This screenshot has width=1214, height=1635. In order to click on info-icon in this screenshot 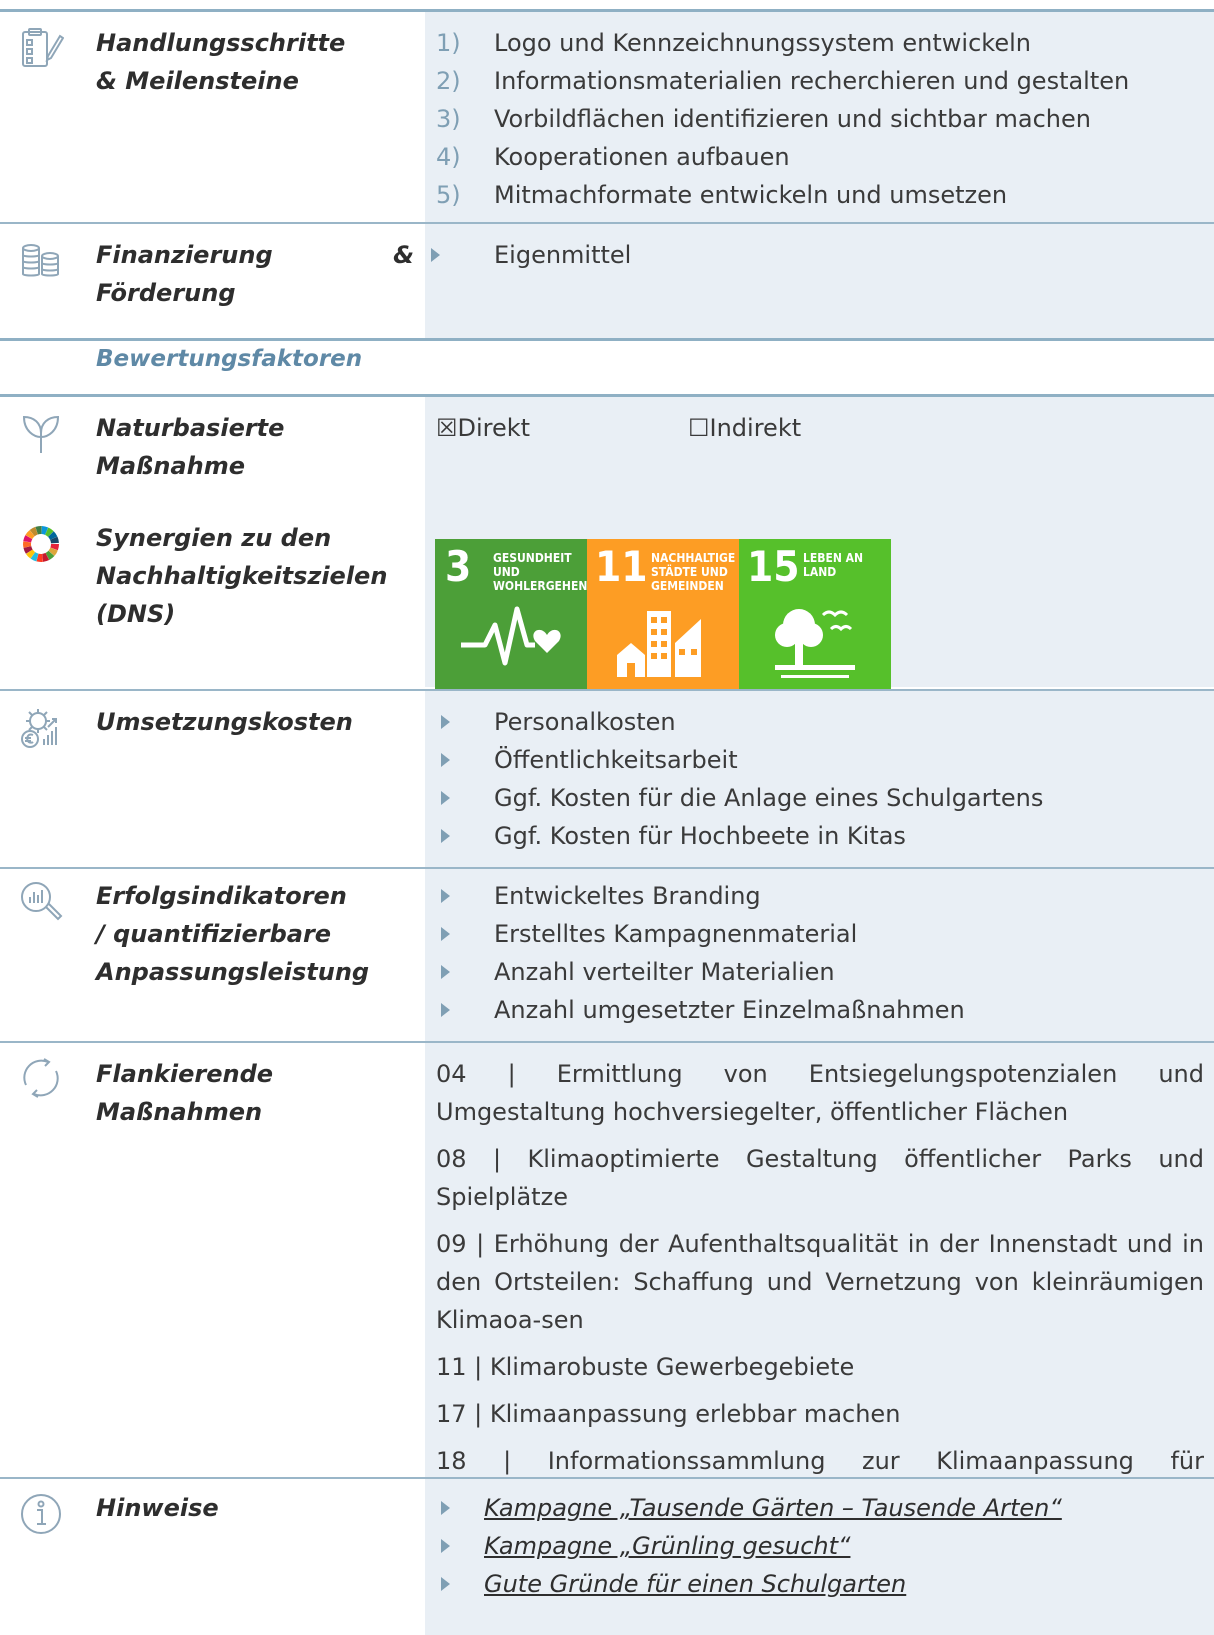, I will do `click(41, 1514)`.